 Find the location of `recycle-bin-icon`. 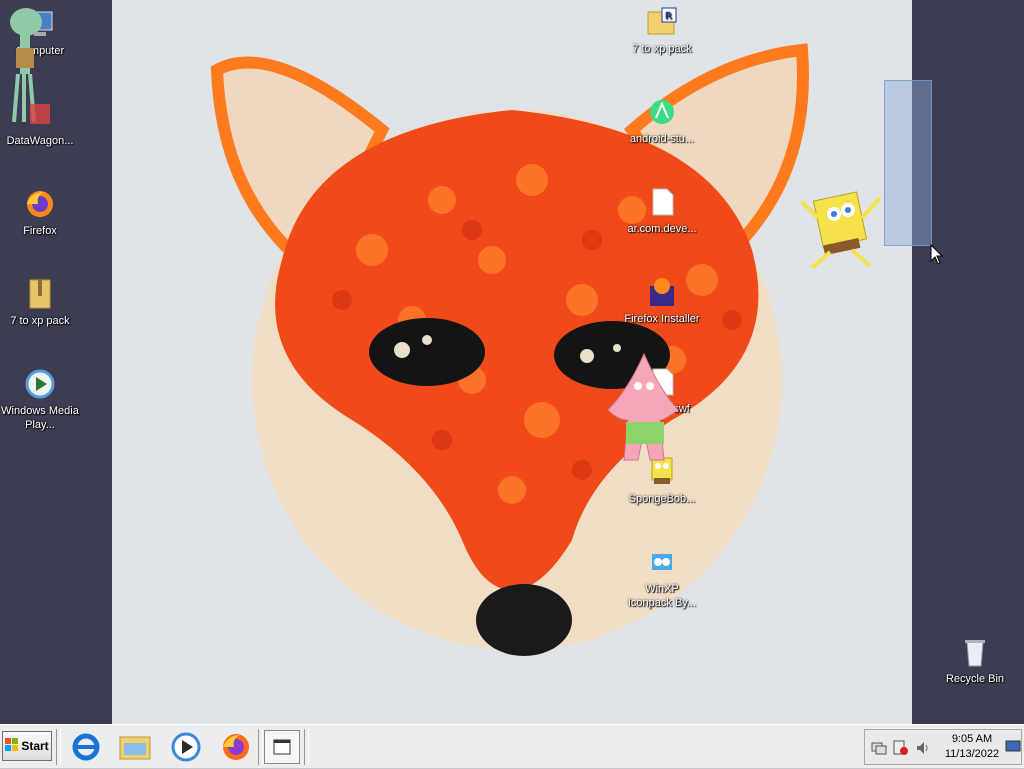

recycle-bin-icon is located at coordinates (975, 652).